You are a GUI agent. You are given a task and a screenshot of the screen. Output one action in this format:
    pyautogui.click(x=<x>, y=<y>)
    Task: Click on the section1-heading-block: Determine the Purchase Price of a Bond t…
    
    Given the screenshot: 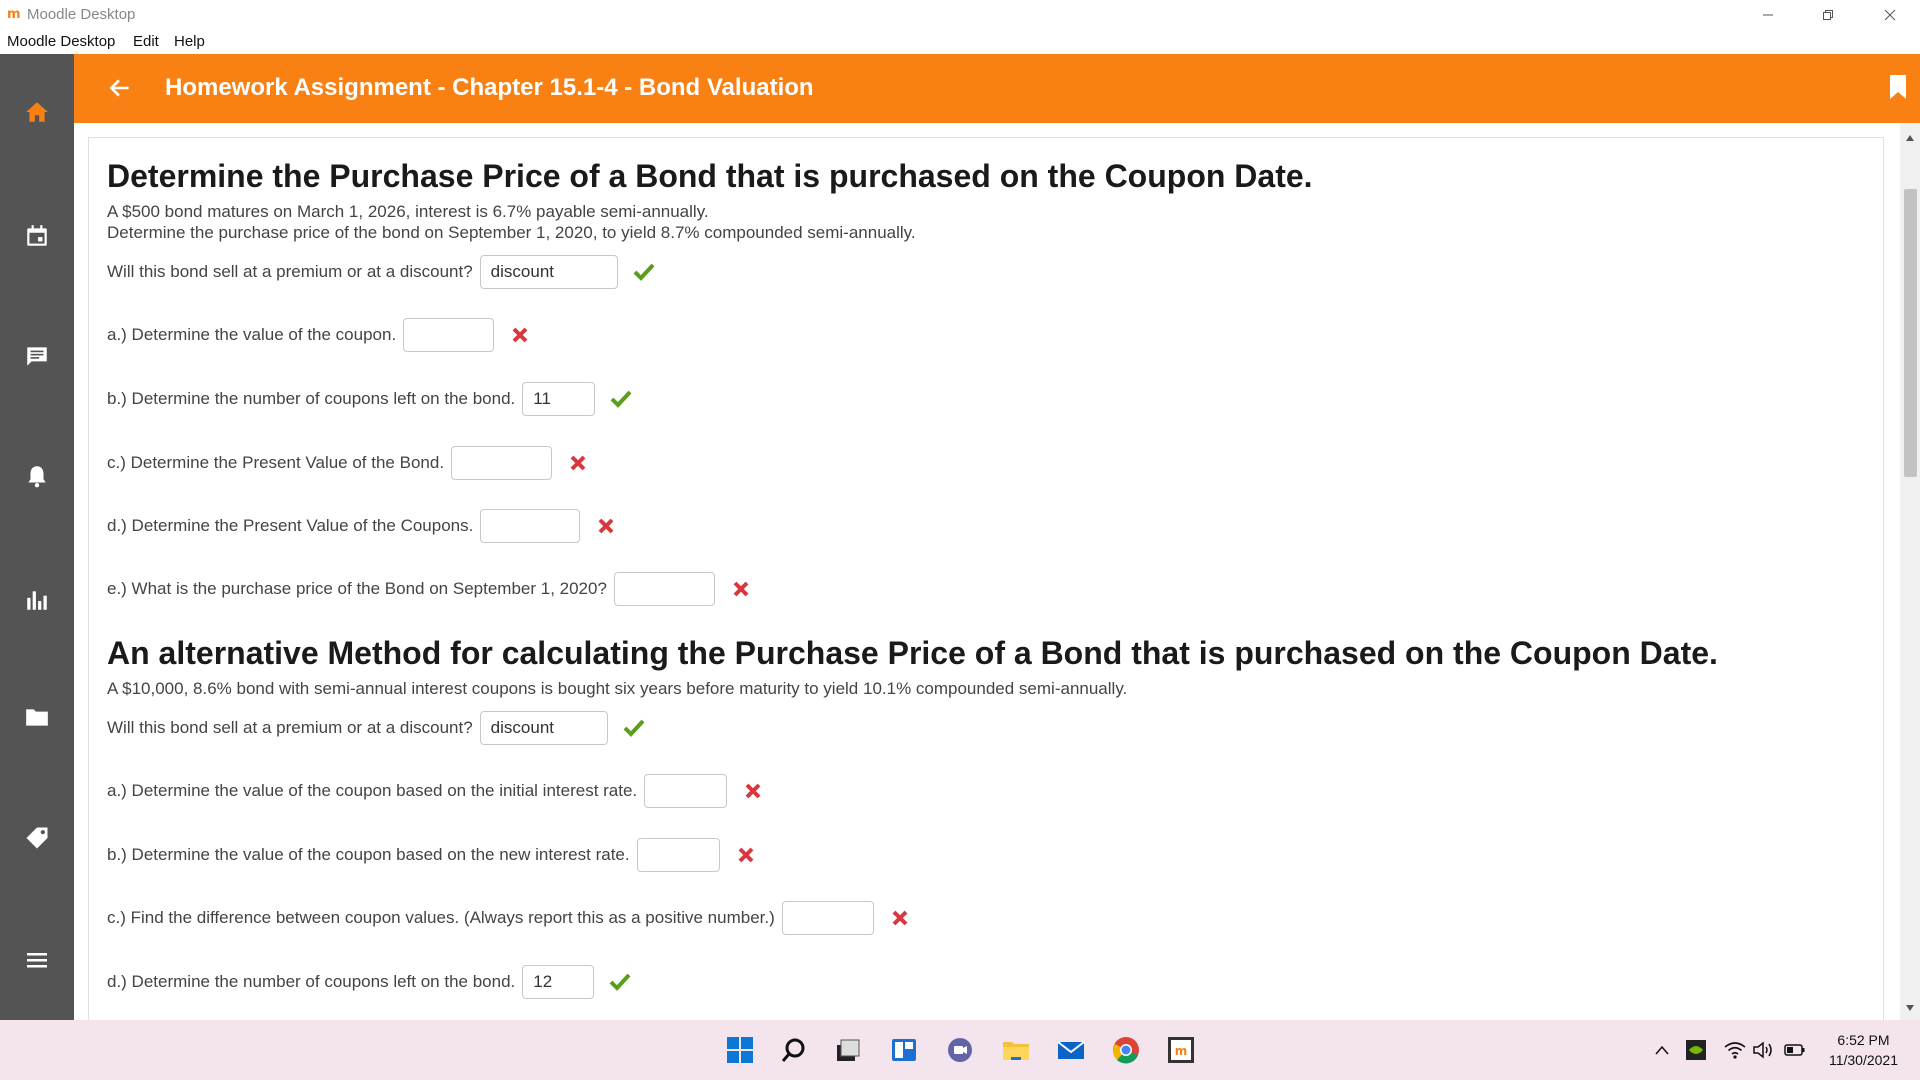 What is the action you would take?
    pyautogui.click(x=710, y=176)
    